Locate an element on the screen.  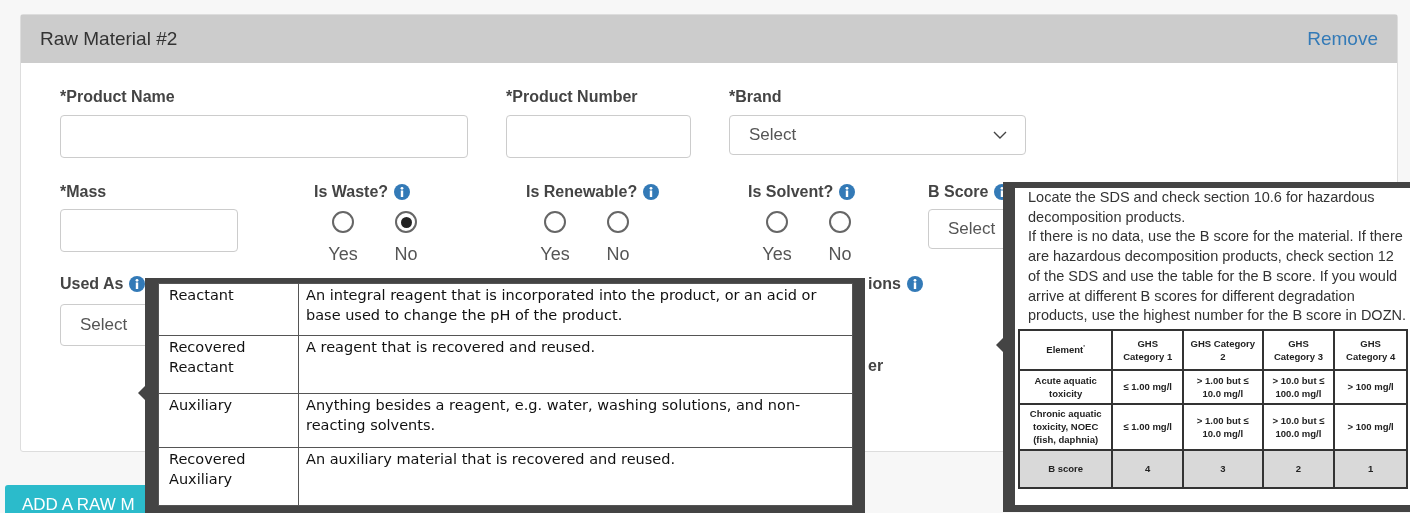
table-cell: Recovered Auxiliary is located at coordinates (228, 476).